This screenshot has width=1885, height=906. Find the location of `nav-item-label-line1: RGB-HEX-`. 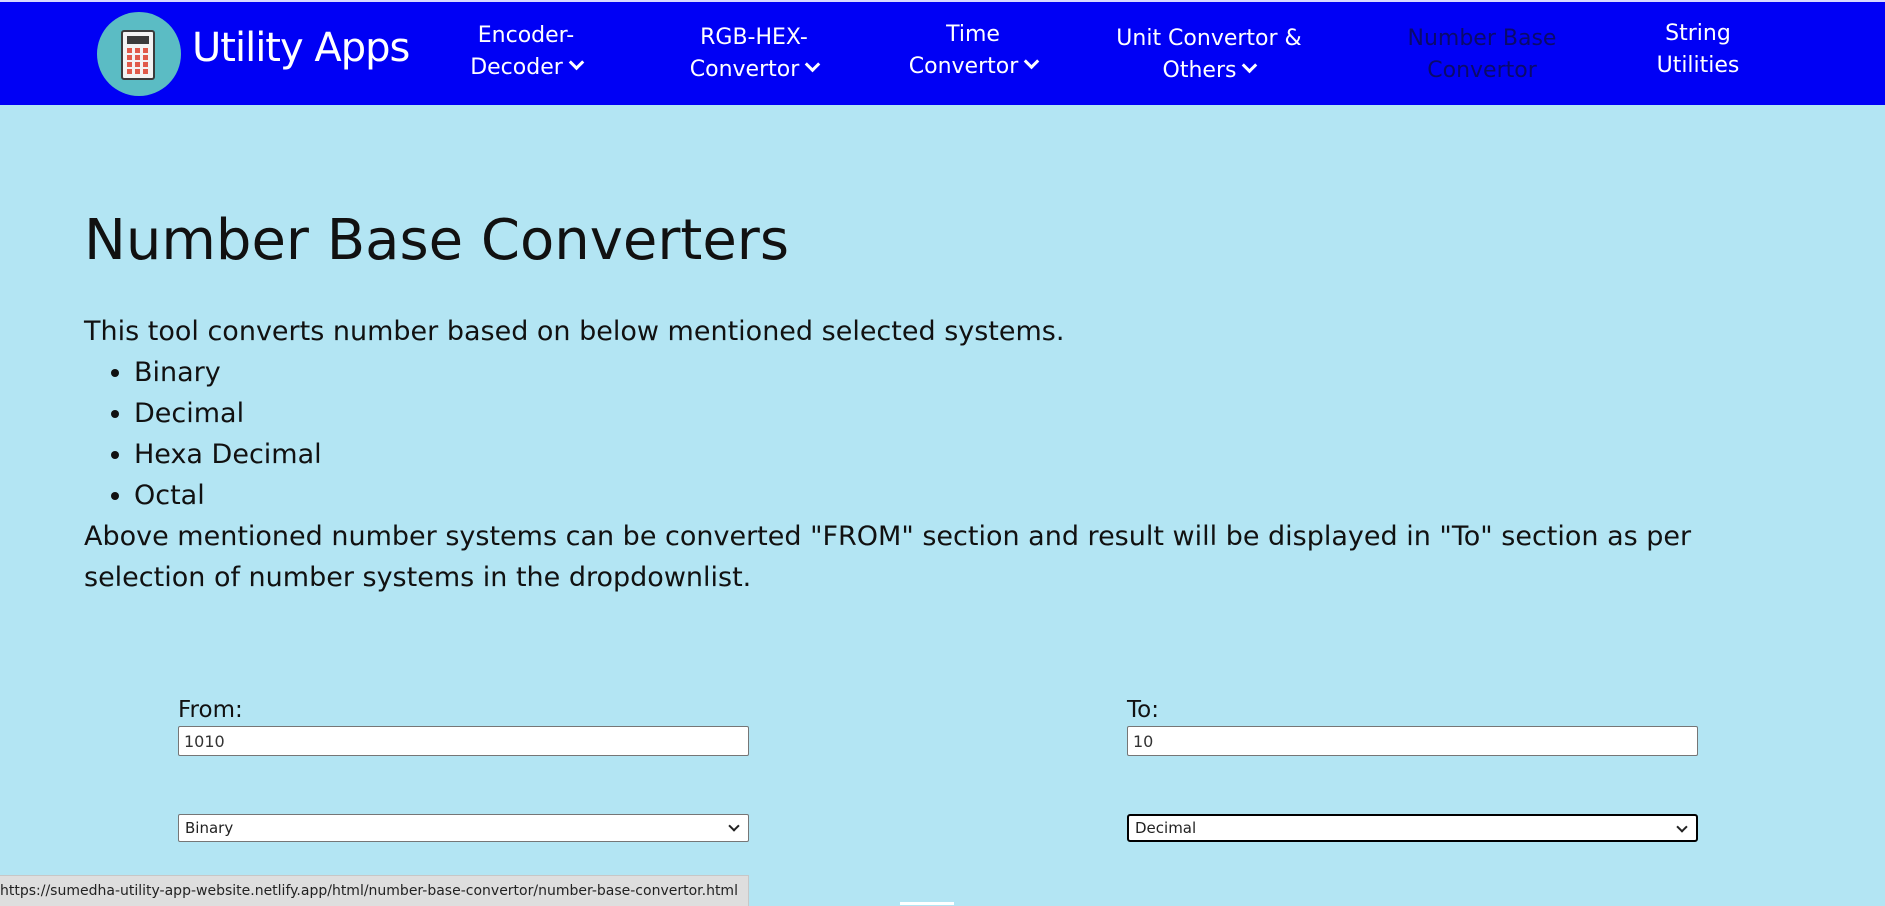

nav-item-label-line1: RGB-HEX- is located at coordinates (754, 37).